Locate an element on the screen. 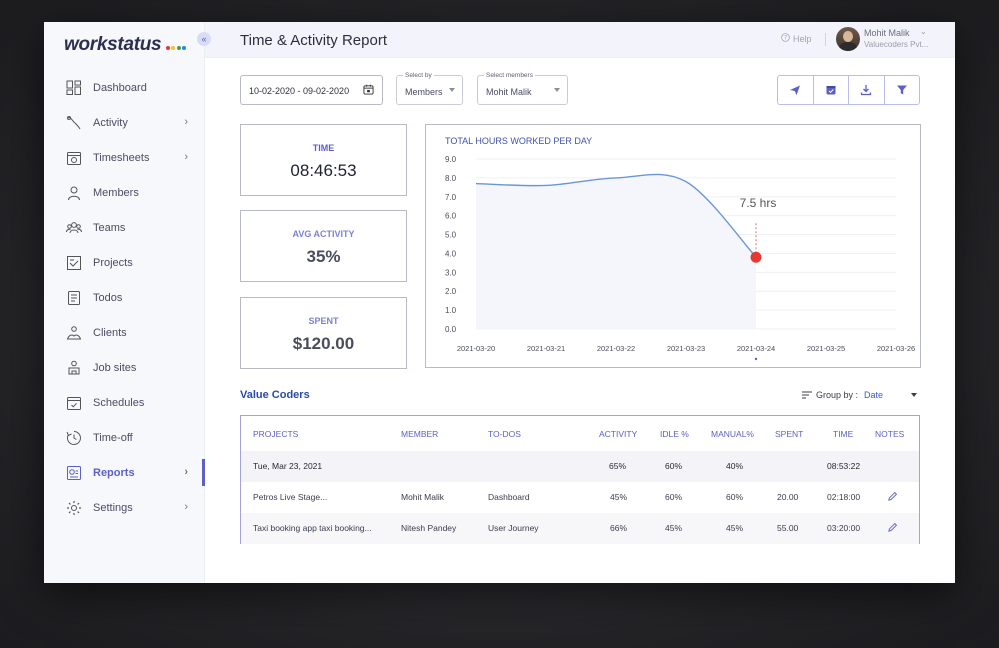 This screenshot has width=999, height=648. column-header-projects: PROJECTS is located at coordinates (275, 434).